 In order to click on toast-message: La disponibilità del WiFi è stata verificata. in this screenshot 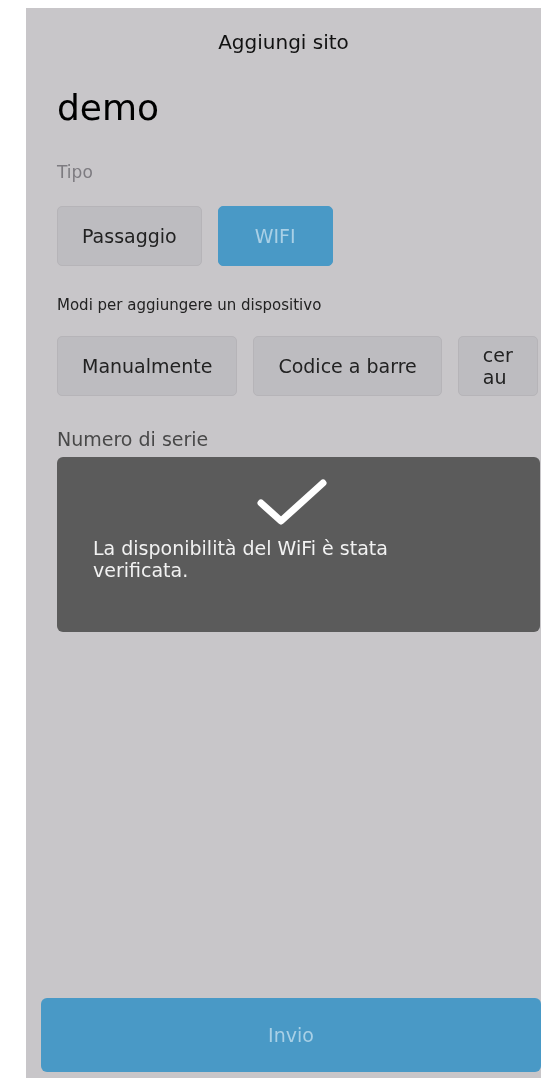, I will do `click(241, 559)`.